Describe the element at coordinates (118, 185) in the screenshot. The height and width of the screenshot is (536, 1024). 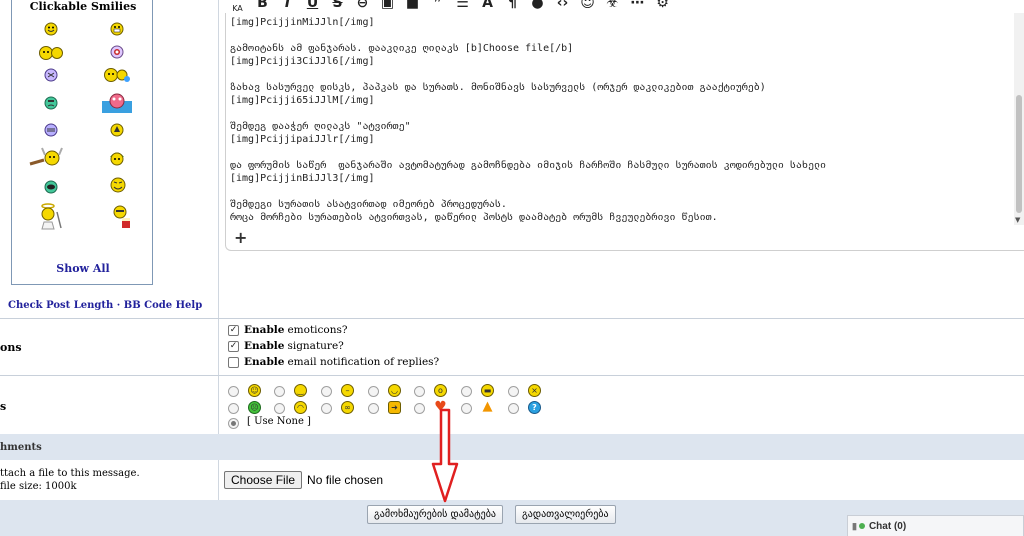
I see `laugh-icon` at that location.